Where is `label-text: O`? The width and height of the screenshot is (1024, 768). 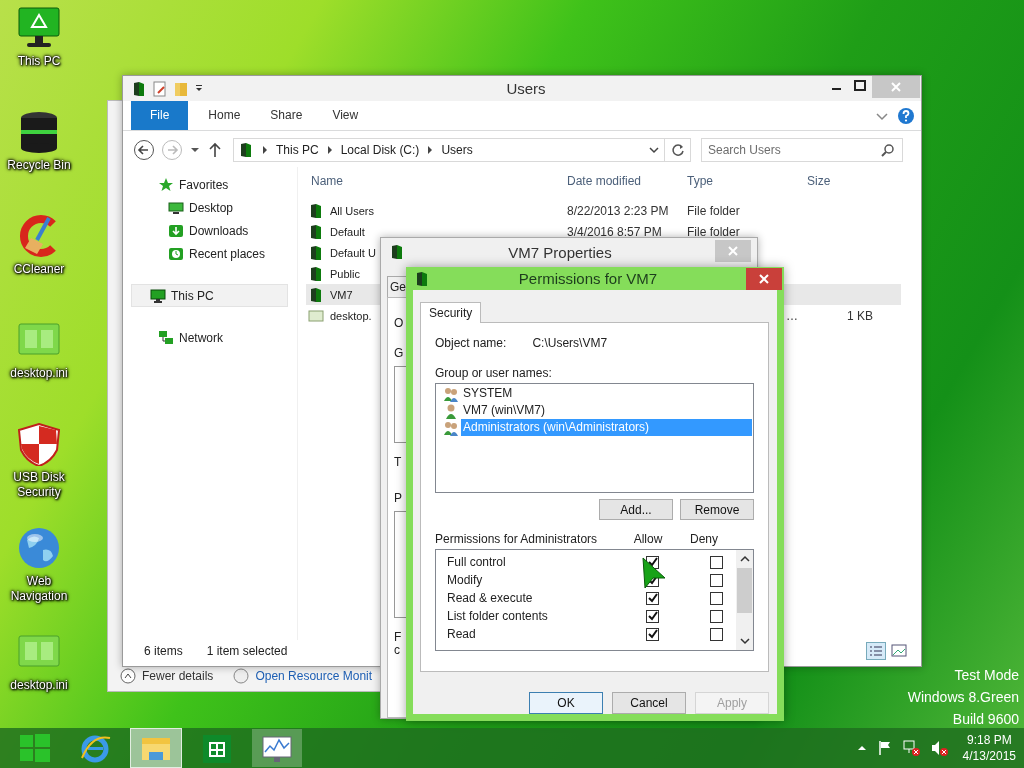 label-text: O is located at coordinates (399, 324).